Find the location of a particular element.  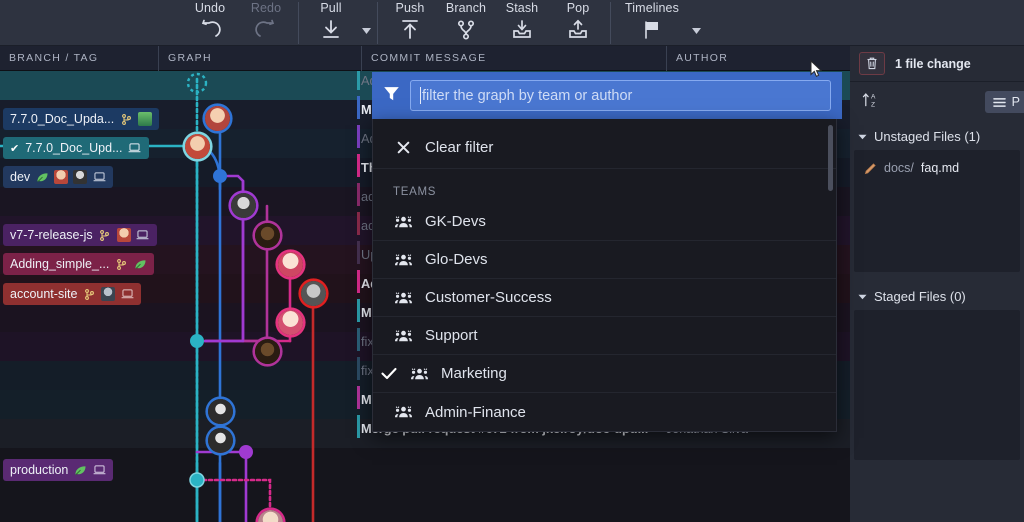

toolbar-group-timelines: Timelines is located at coordinates (659, 23).